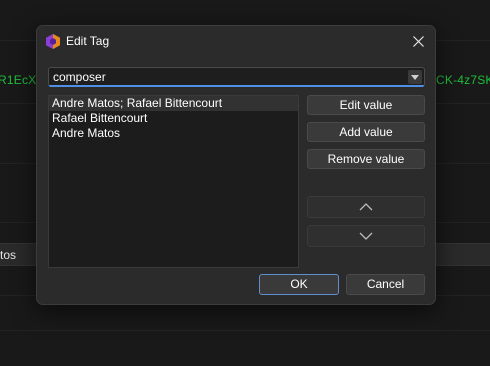 This screenshot has height=366, width=490. I want to click on bg-divider, so click(245, 330).